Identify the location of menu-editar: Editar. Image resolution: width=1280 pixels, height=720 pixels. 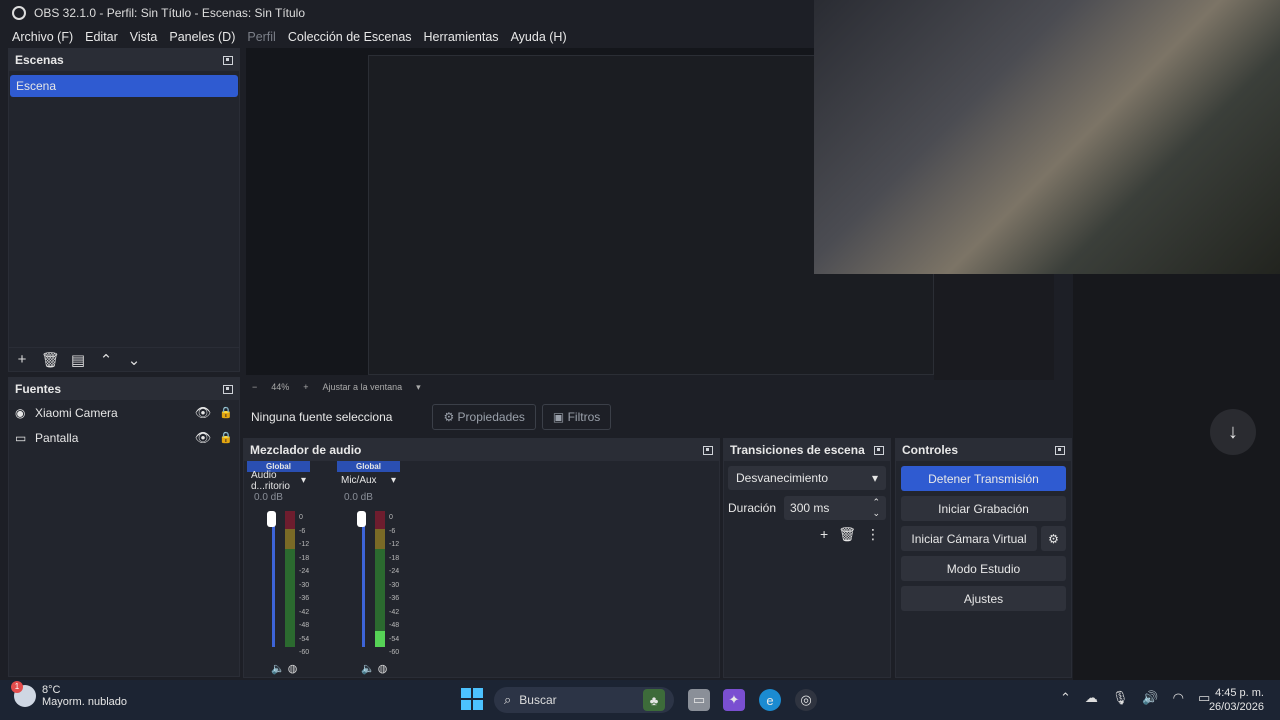
(101, 37).